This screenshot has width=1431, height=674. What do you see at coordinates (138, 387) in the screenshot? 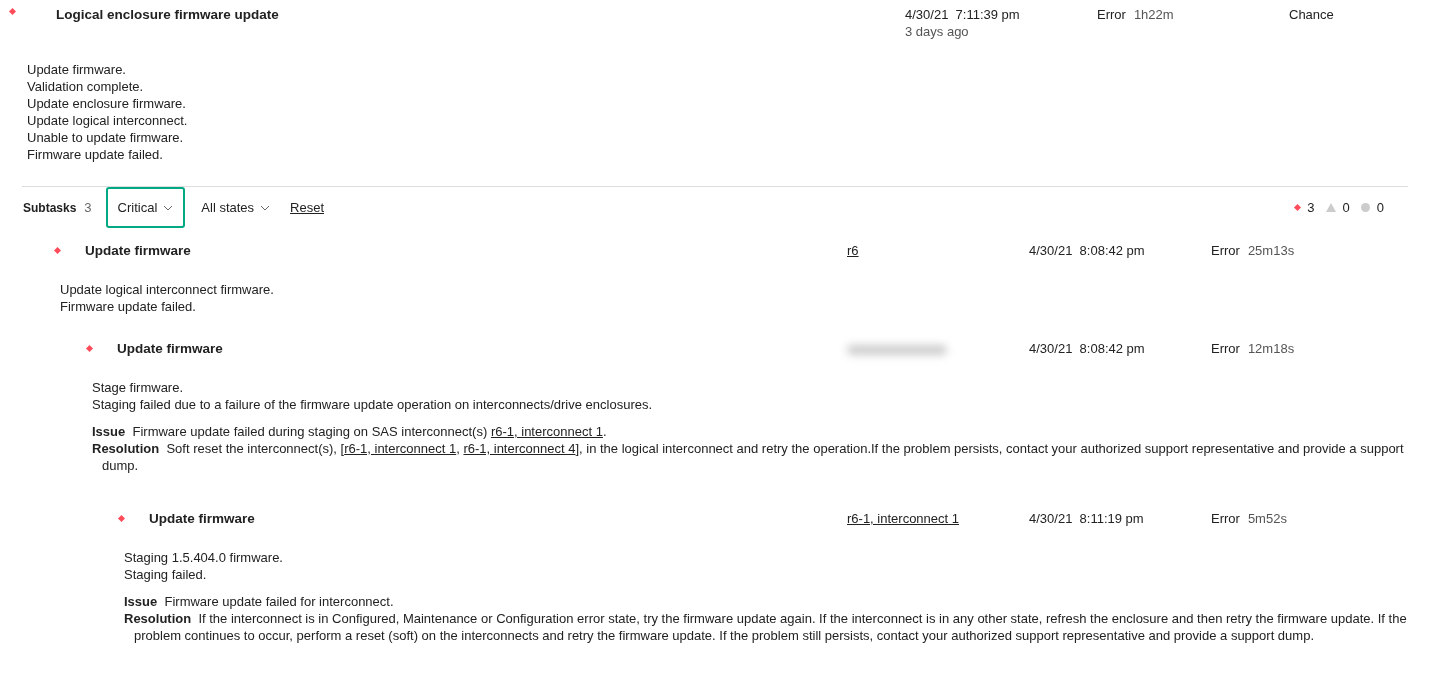
I see `subtask-message: Stage firmware.` at bounding box center [138, 387].